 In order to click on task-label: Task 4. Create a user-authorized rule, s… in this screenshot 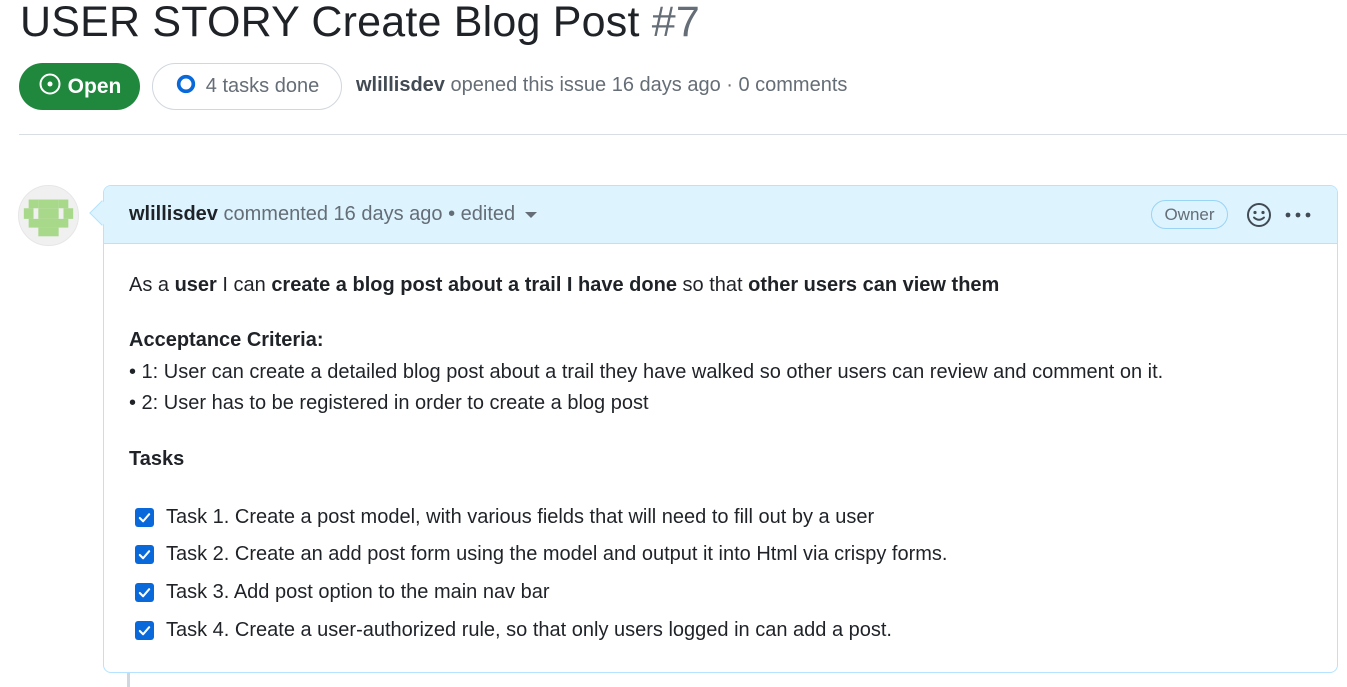, I will do `click(529, 630)`.